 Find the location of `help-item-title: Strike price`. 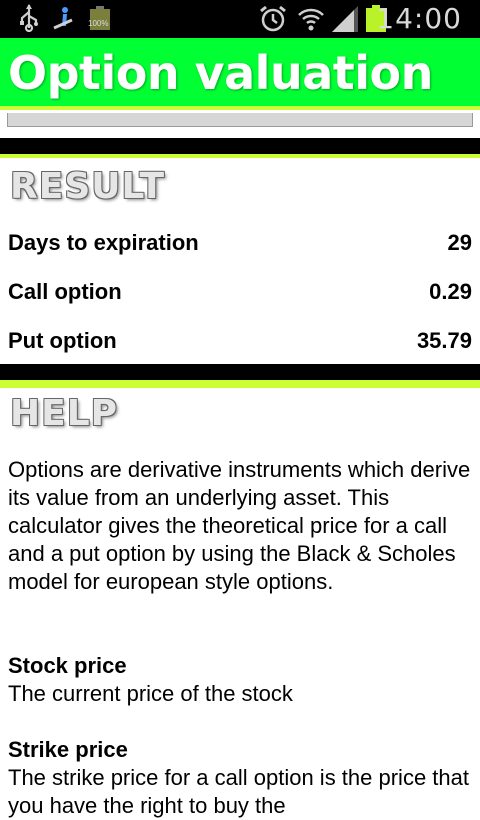

help-item-title: Strike price is located at coordinates (68, 749).